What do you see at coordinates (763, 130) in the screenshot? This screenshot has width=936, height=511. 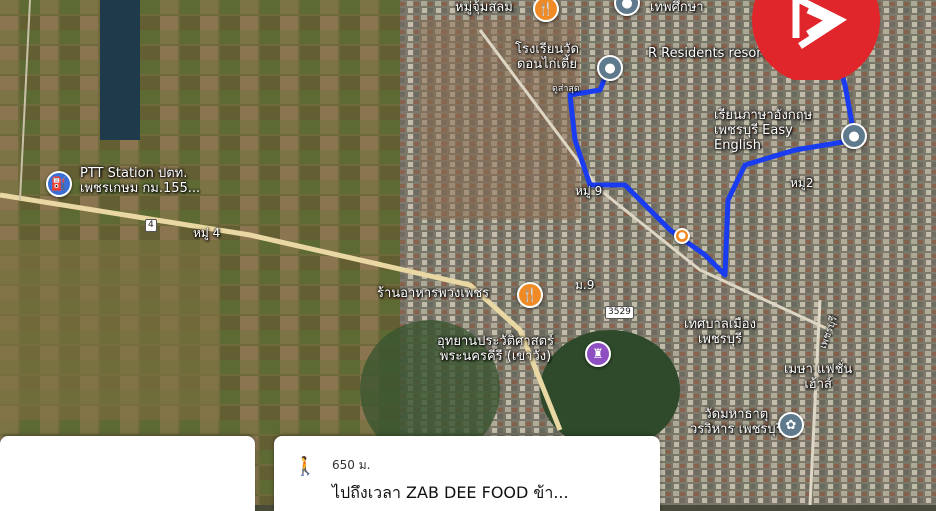 I see `label-english: เรียนภาษาอังกฤษ เพชรบุรี Easy English` at bounding box center [763, 130].